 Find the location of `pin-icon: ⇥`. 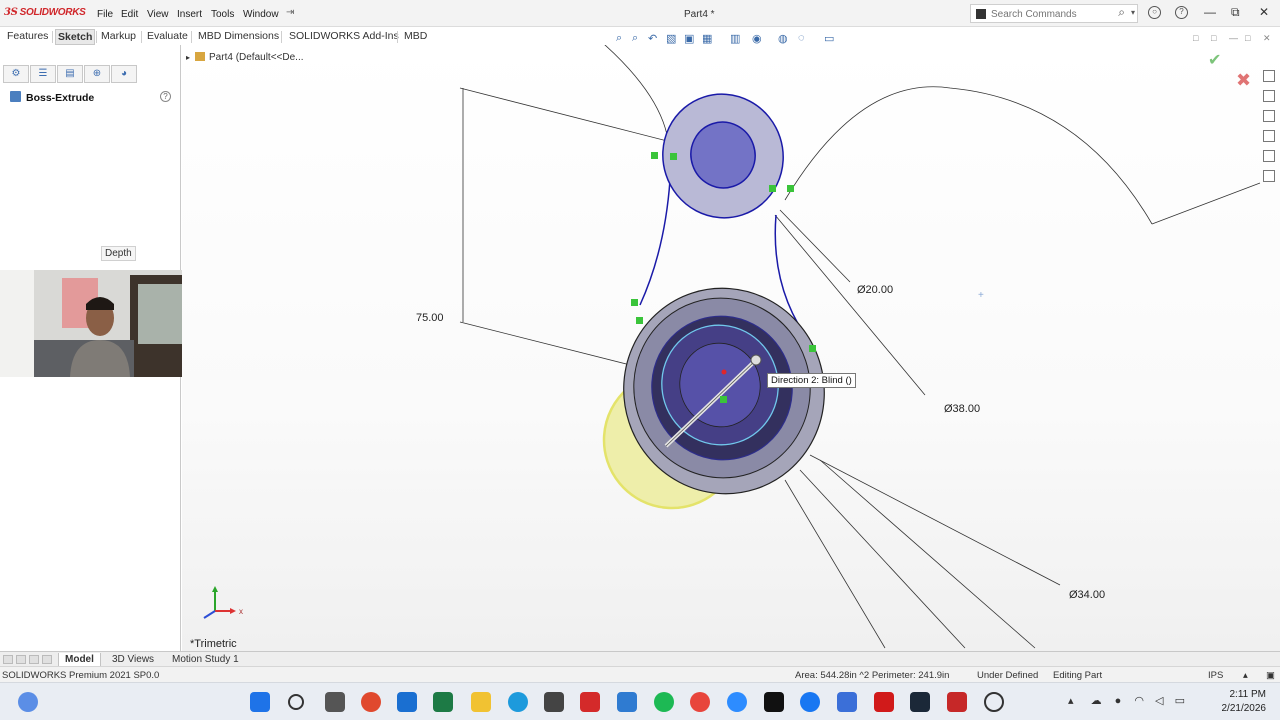

pin-icon: ⇥ is located at coordinates (290, 12).